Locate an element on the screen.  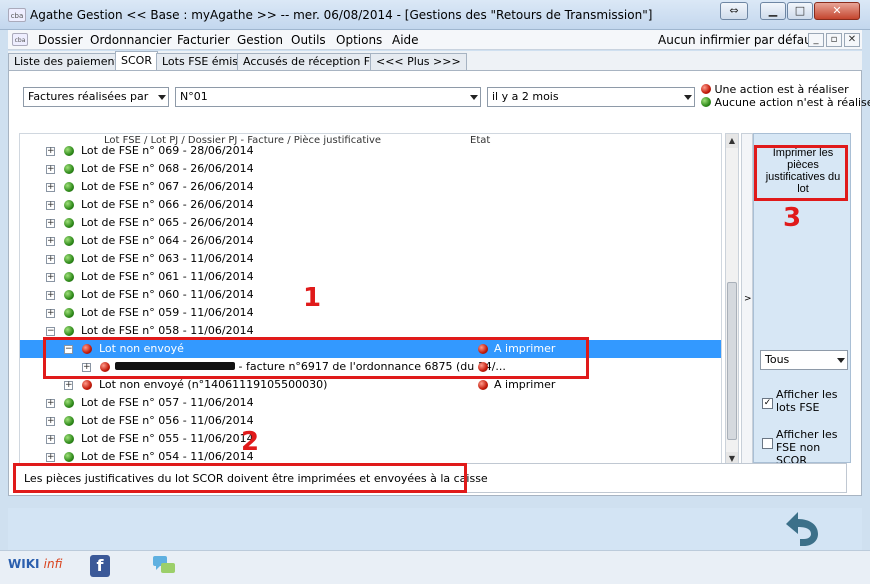
number-select: N°01 is located at coordinates (328, 97).